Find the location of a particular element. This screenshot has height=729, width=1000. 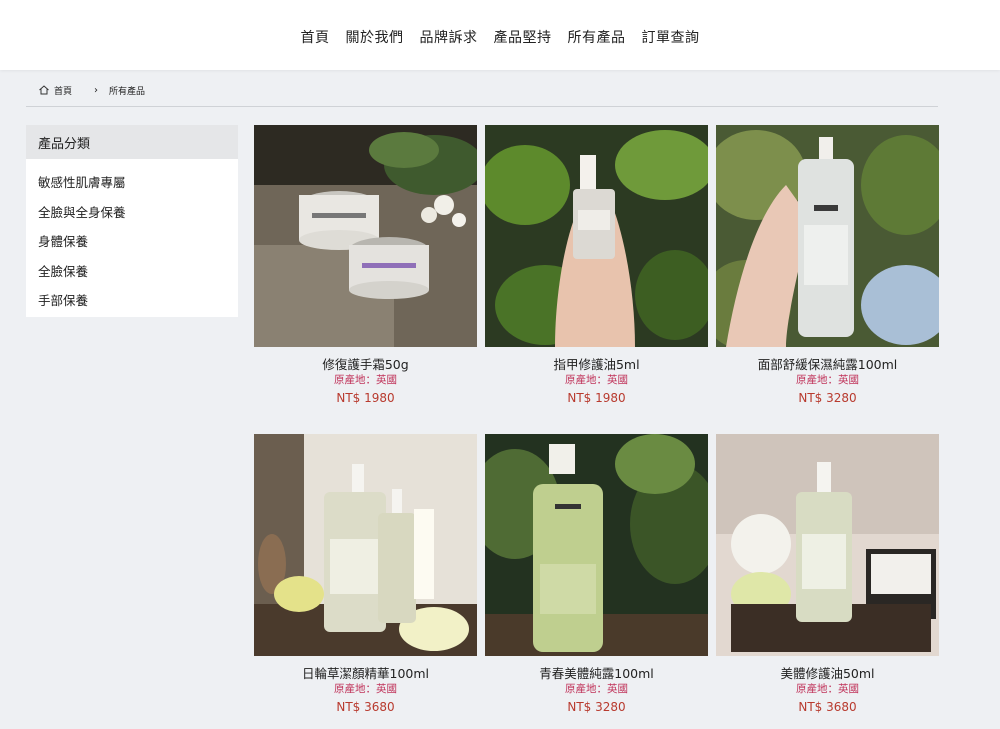

nav-about: 關於我們 is located at coordinates (375, 37).